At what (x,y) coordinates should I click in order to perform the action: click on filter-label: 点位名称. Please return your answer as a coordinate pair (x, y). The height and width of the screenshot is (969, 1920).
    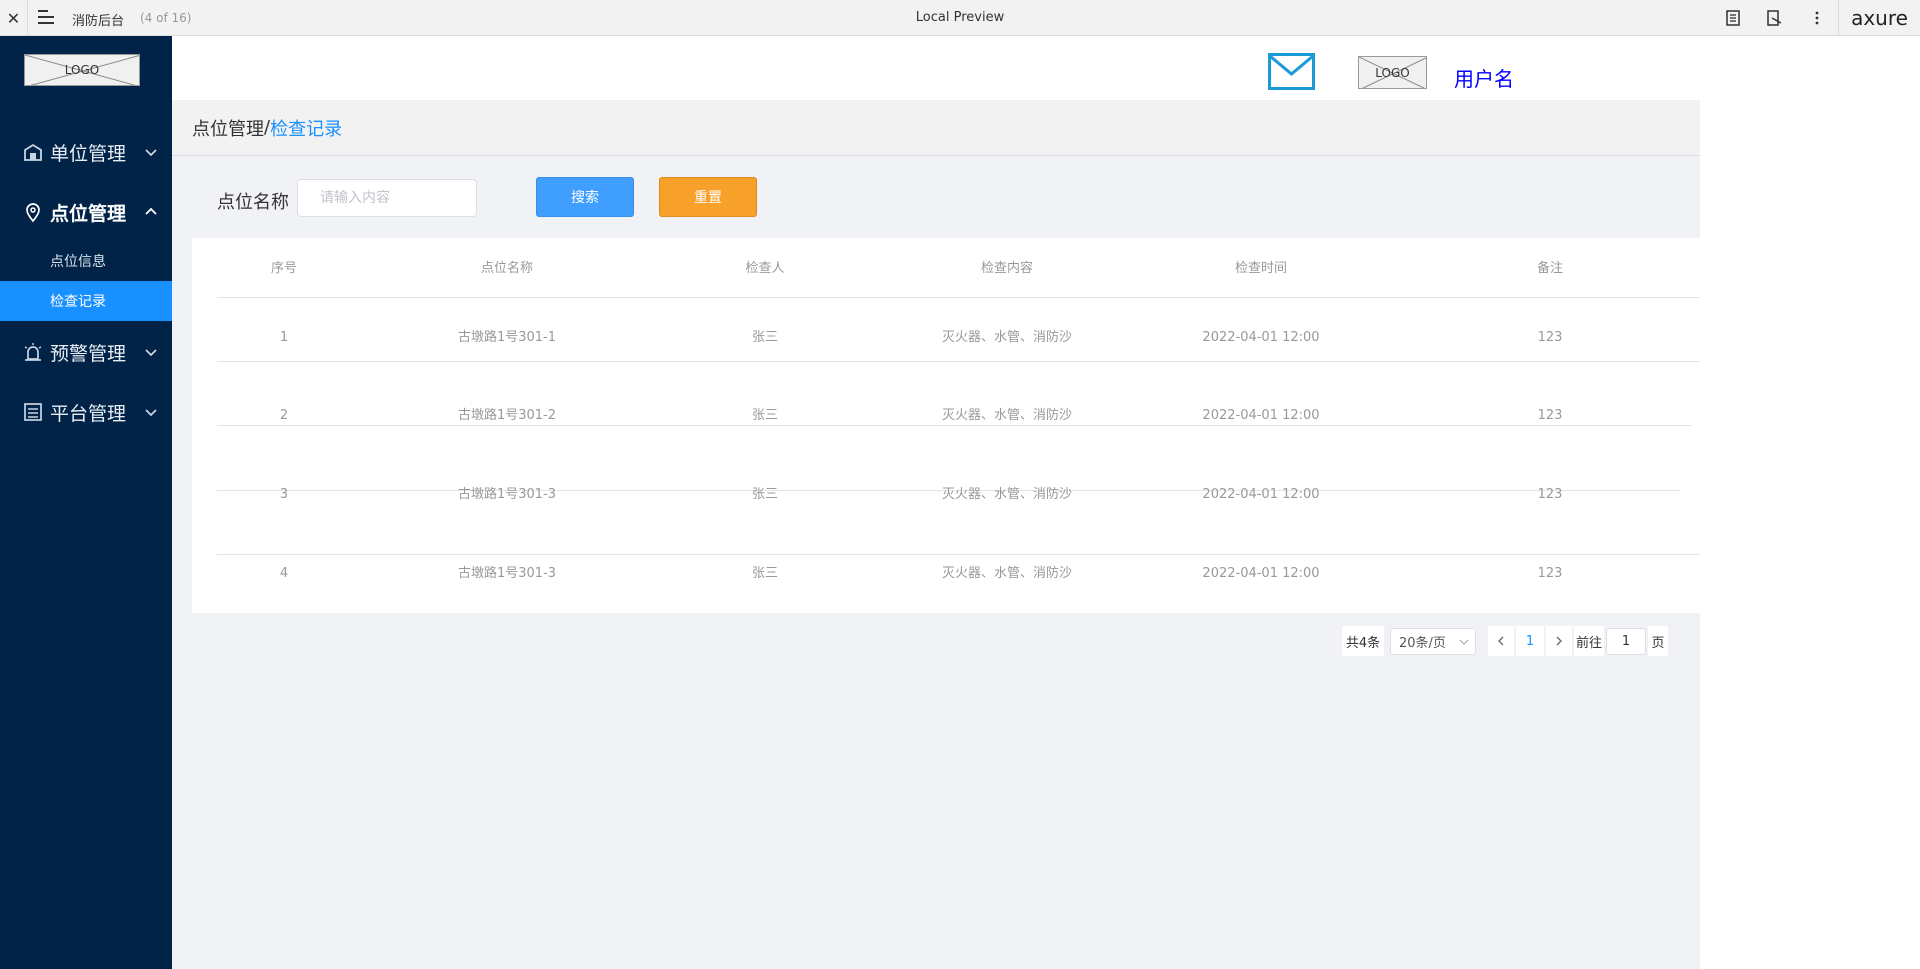
    Looking at the image, I should click on (253, 202).